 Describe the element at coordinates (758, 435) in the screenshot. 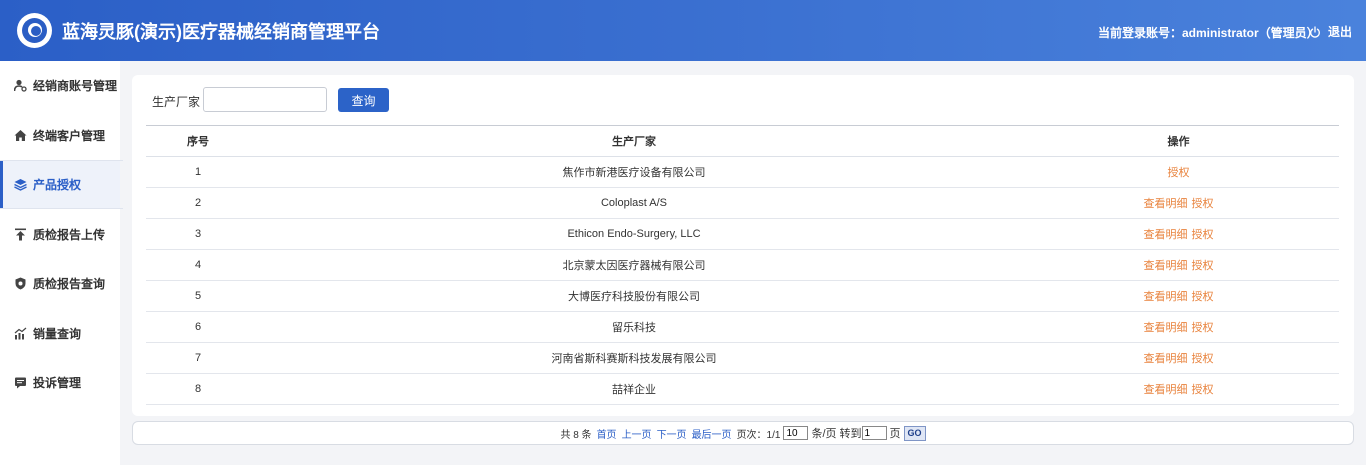

I see `page-info: 页次：1/1` at that location.